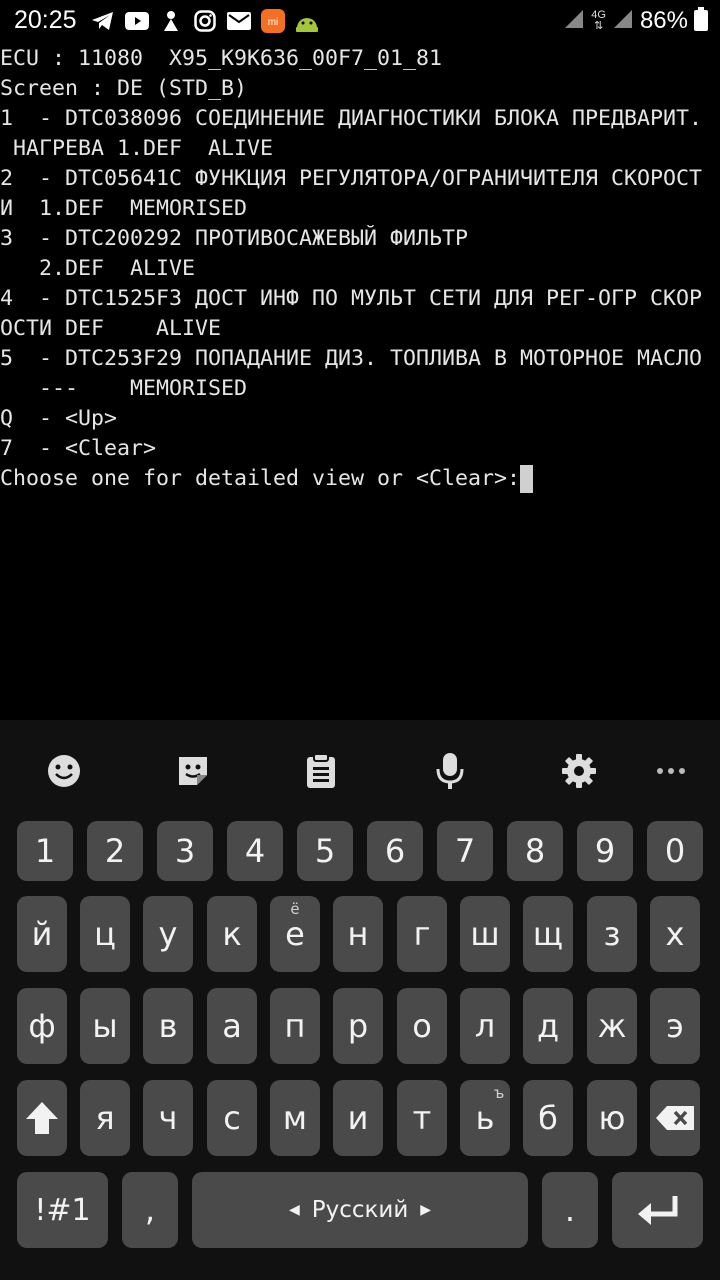  Describe the element at coordinates (137, 148) in the screenshot. I see `terminal-line: НАГРЕВА 1.DEF ALIVE` at that location.